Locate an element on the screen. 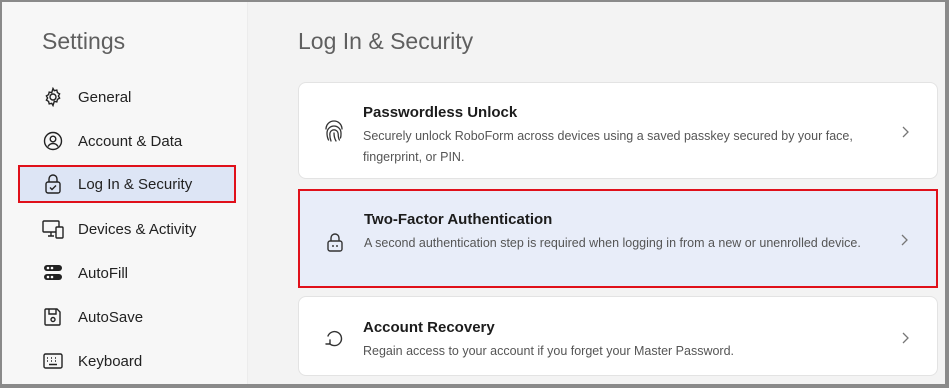  sidebar-item-label: Keyboard is located at coordinates (110, 361).